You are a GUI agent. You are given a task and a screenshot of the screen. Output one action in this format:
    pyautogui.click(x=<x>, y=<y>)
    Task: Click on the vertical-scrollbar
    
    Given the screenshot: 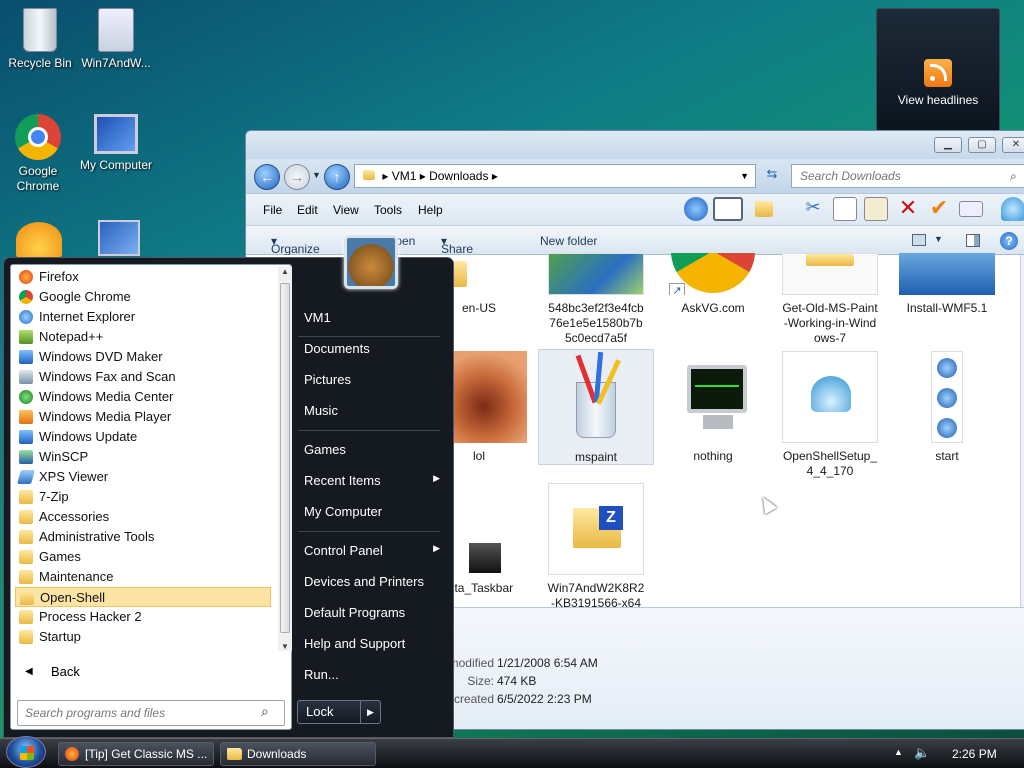 What is the action you would take?
    pyautogui.click(x=1022, y=431)
    